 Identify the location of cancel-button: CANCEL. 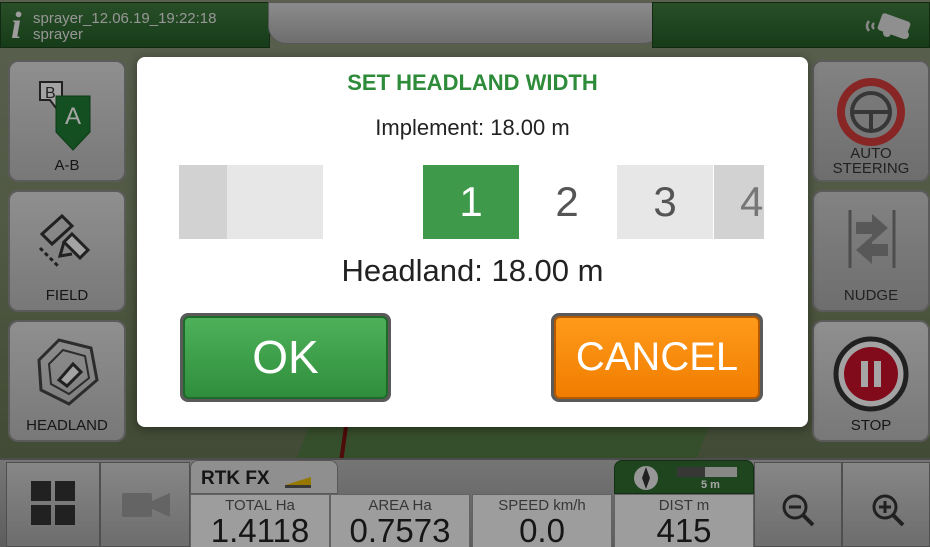
(657, 357).